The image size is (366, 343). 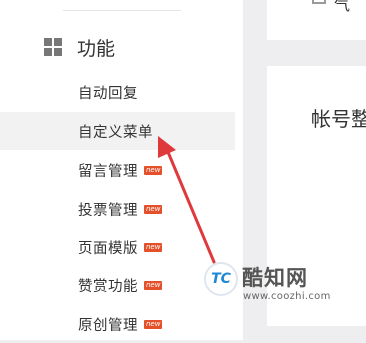 I want to click on watermark-name: 酷知网, so click(x=275, y=278).